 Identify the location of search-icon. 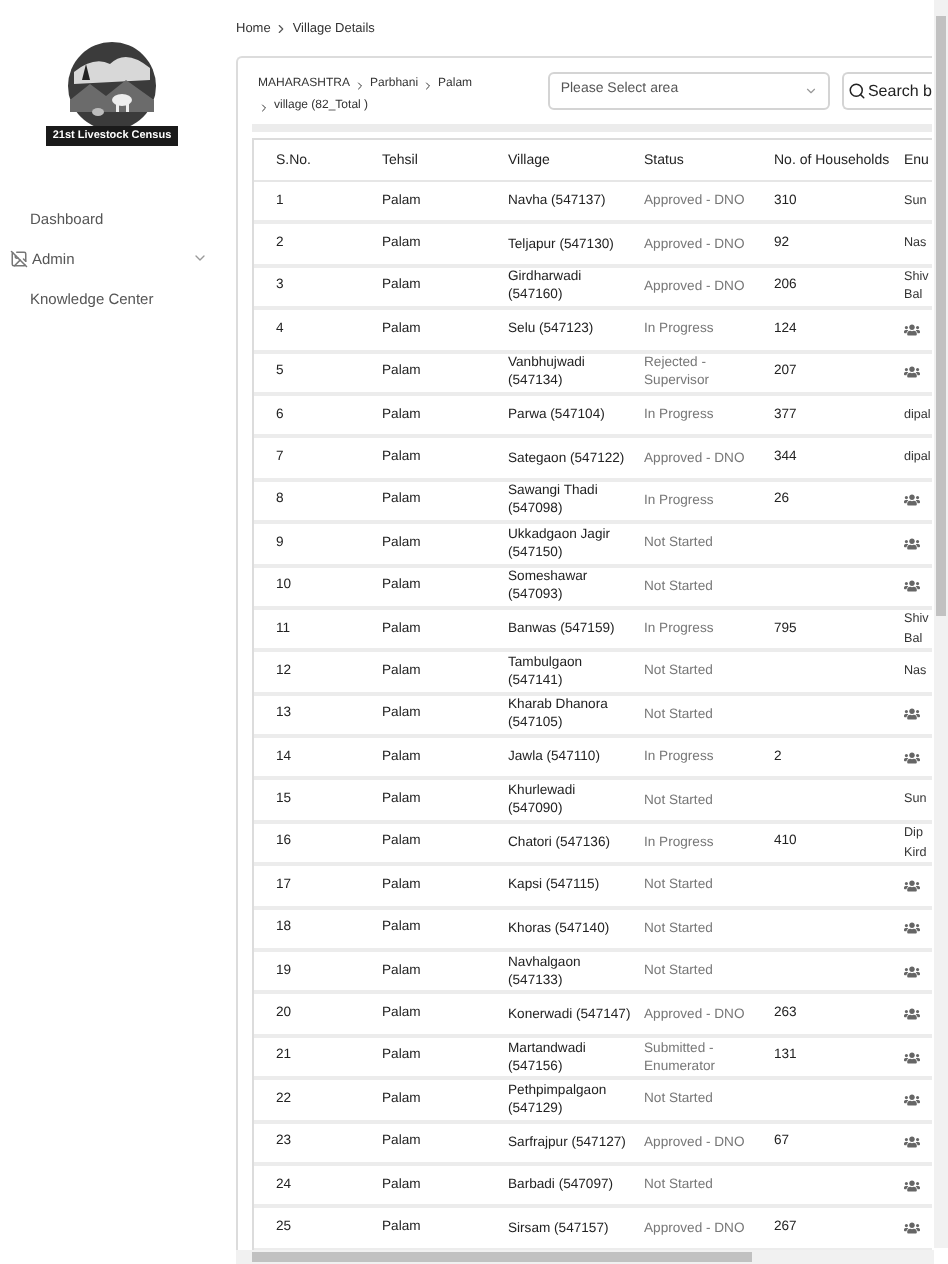
(856, 91).